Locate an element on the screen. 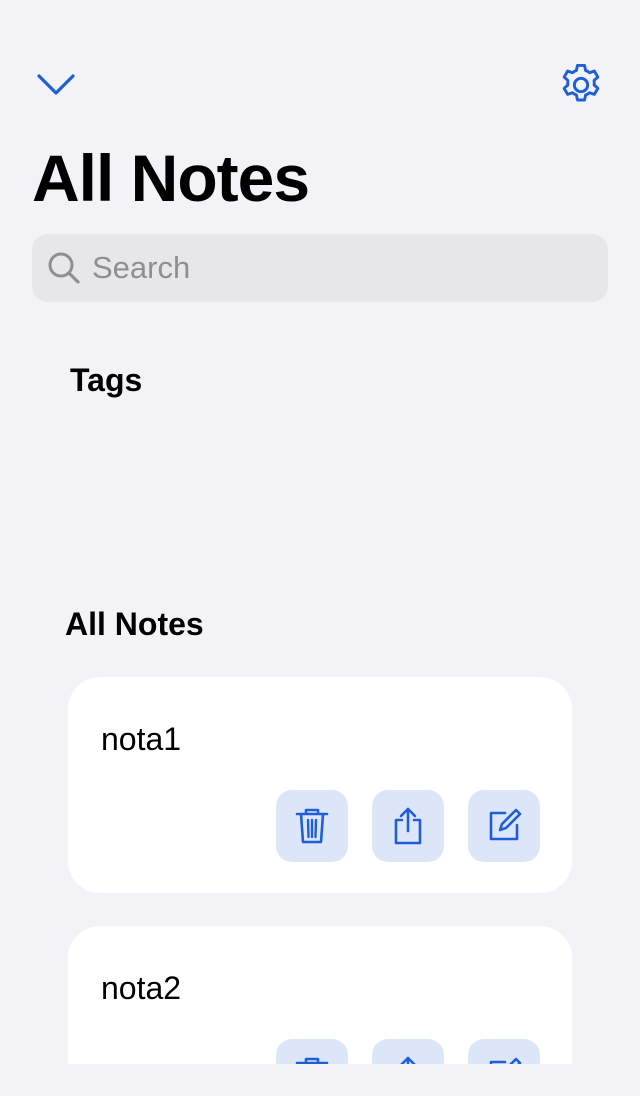  edit-button is located at coordinates (504, 826).